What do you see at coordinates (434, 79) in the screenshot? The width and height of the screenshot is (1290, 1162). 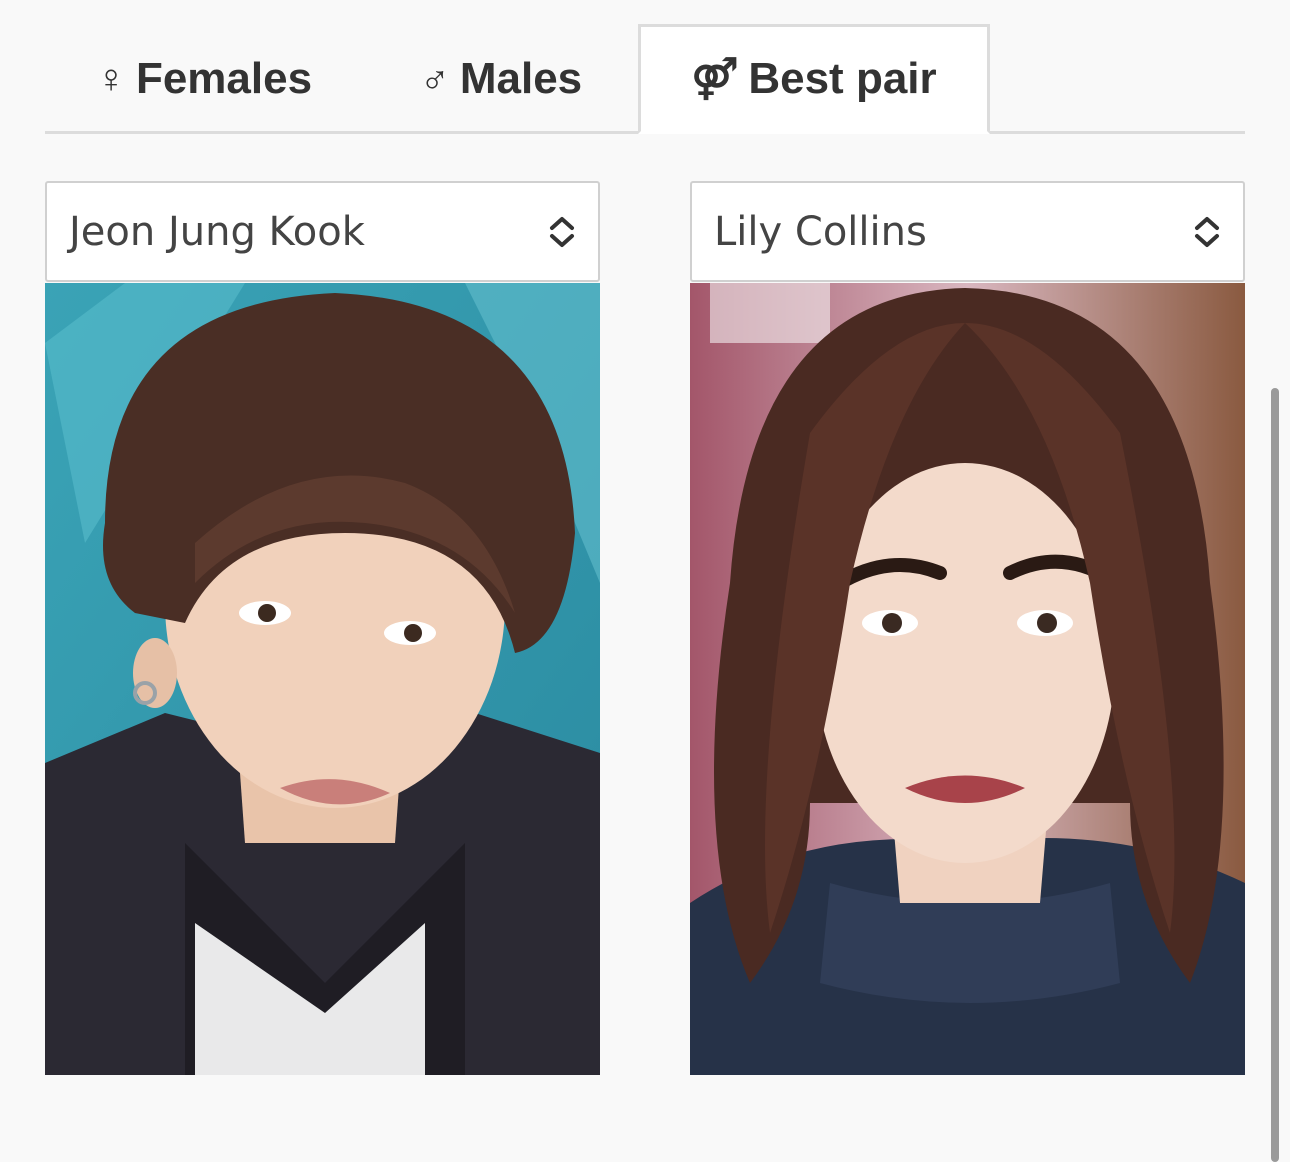 I see `male-icon: ♂` at bounding box center [434, 79].